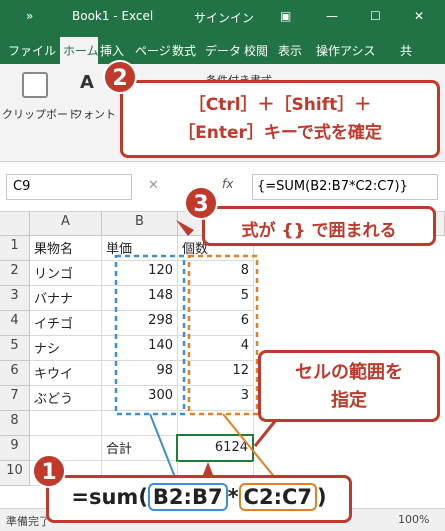  Describe the element at coordinates (413, 519) in the screenshot. I see `zoom-level: 100%` at that location.